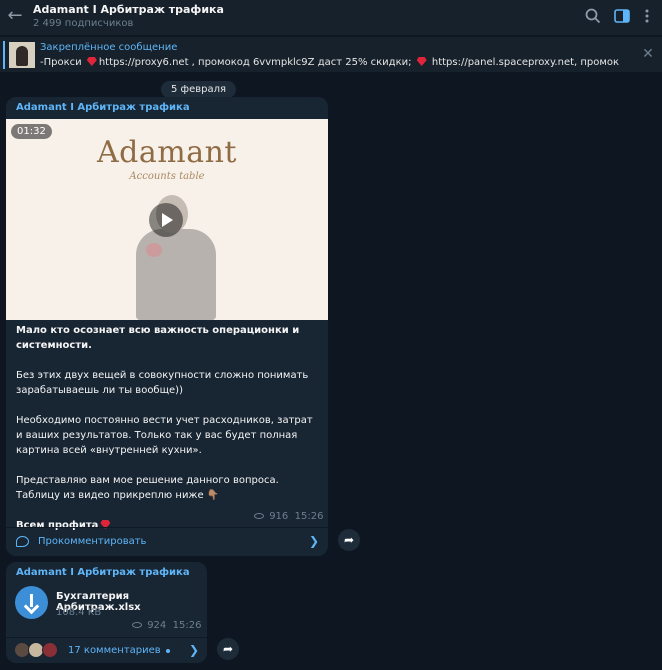 The width and height of the screenshot is (662, 670). I want to click on back-arrow-icon: ←, so click(15, 17).